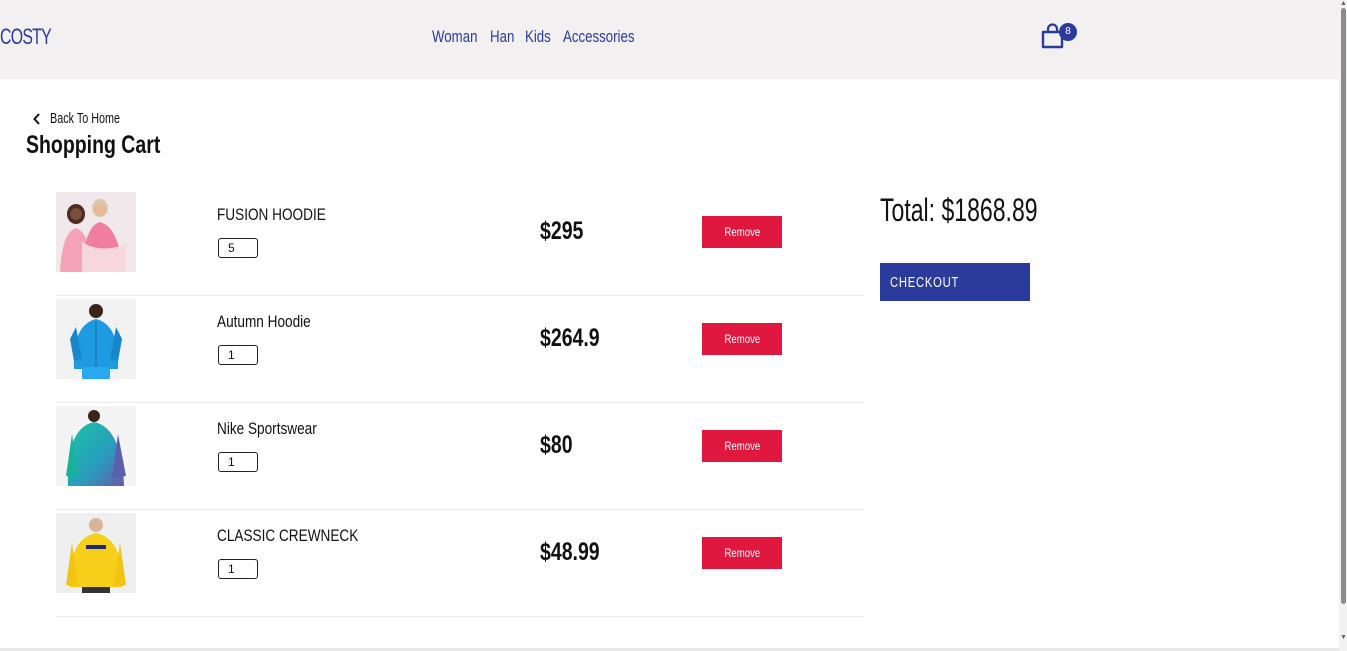 The height and width of the screenshot is (651, 1347). What do you see at coordinates (288, 535) in the screenshot?
I see `product-name: CLASSIC CREWNECK` at bounding box center [288, 535].